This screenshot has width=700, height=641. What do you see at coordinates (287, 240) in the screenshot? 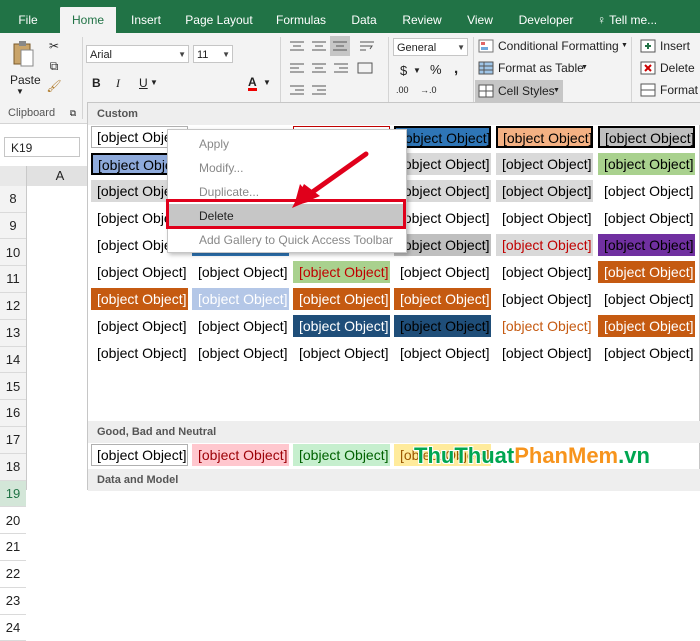
I see `menu-item-add-to-qat: Add Gallery to Quick Access Toolbar` at bounding box center [287, 240].